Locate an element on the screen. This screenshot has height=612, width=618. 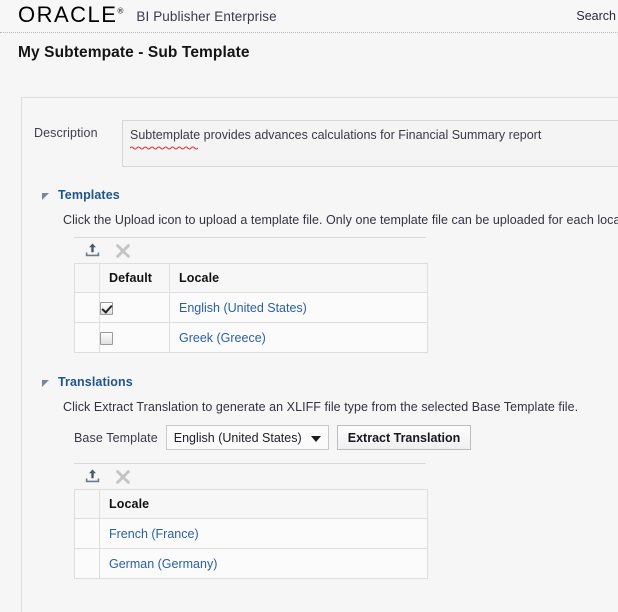
search-link: Search is located at coordinates (596, 16).